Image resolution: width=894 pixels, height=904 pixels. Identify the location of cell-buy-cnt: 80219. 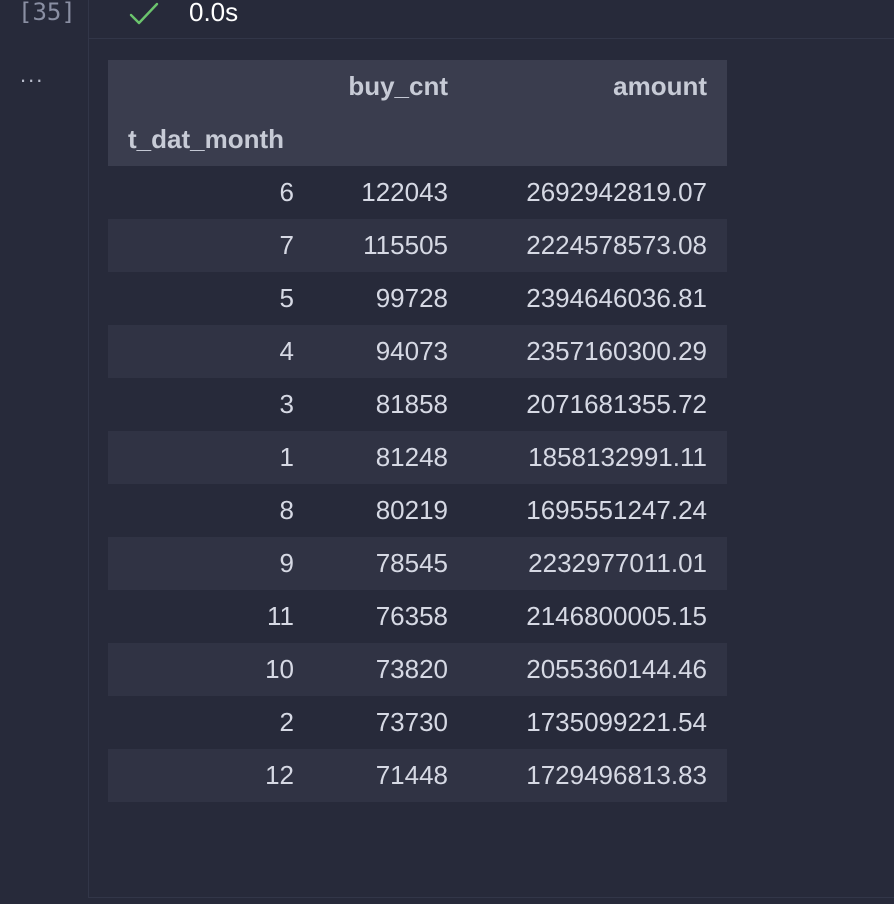
(411, 510).